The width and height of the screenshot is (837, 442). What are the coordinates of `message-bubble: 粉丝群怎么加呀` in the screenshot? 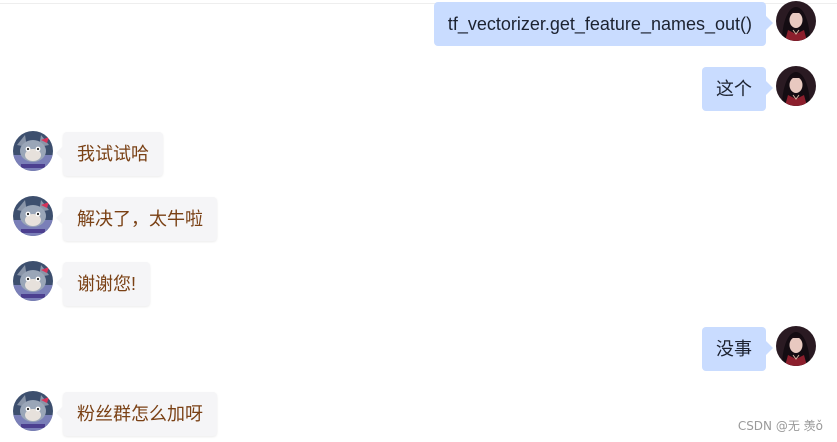 It's located at (136, 414).